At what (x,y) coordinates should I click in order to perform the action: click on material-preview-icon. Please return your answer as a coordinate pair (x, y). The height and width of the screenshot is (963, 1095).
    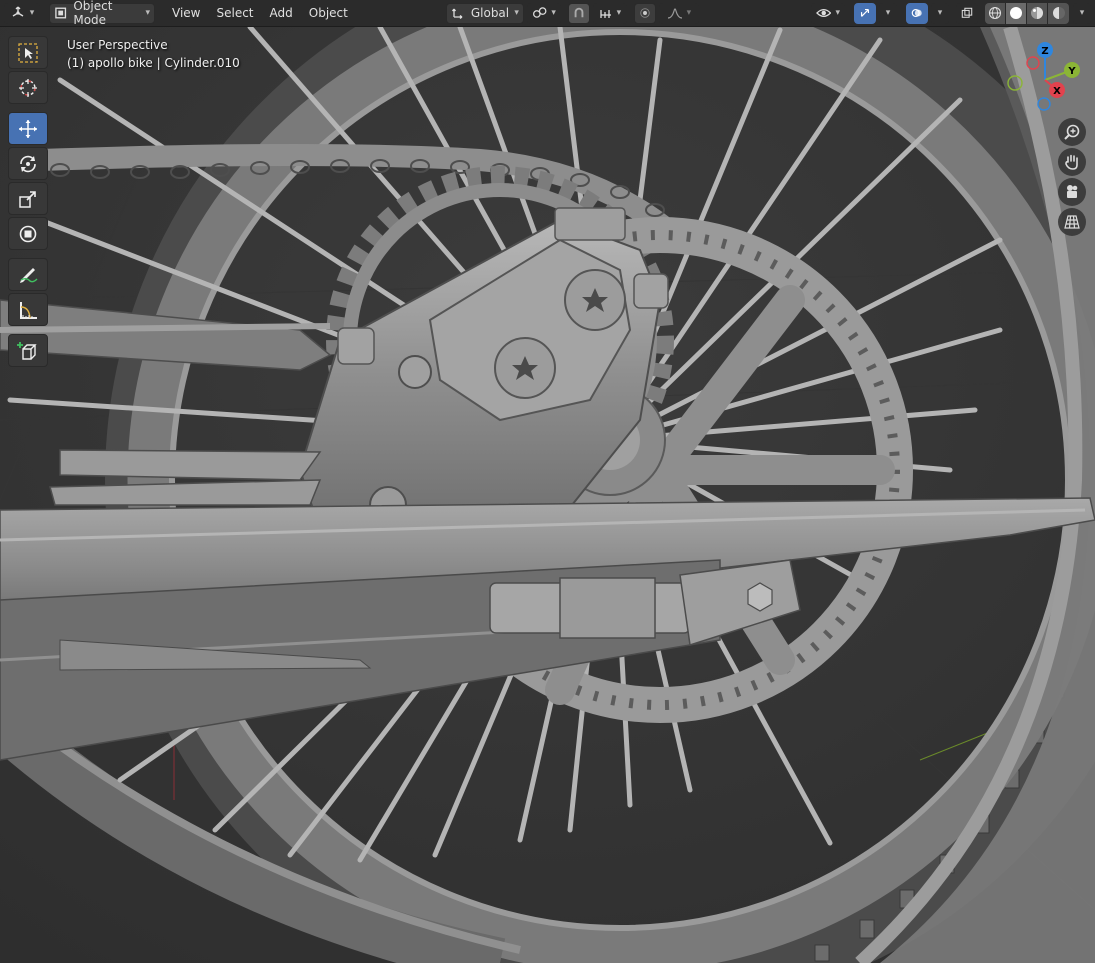
    Looking at the image, I should click on (1037, 13).